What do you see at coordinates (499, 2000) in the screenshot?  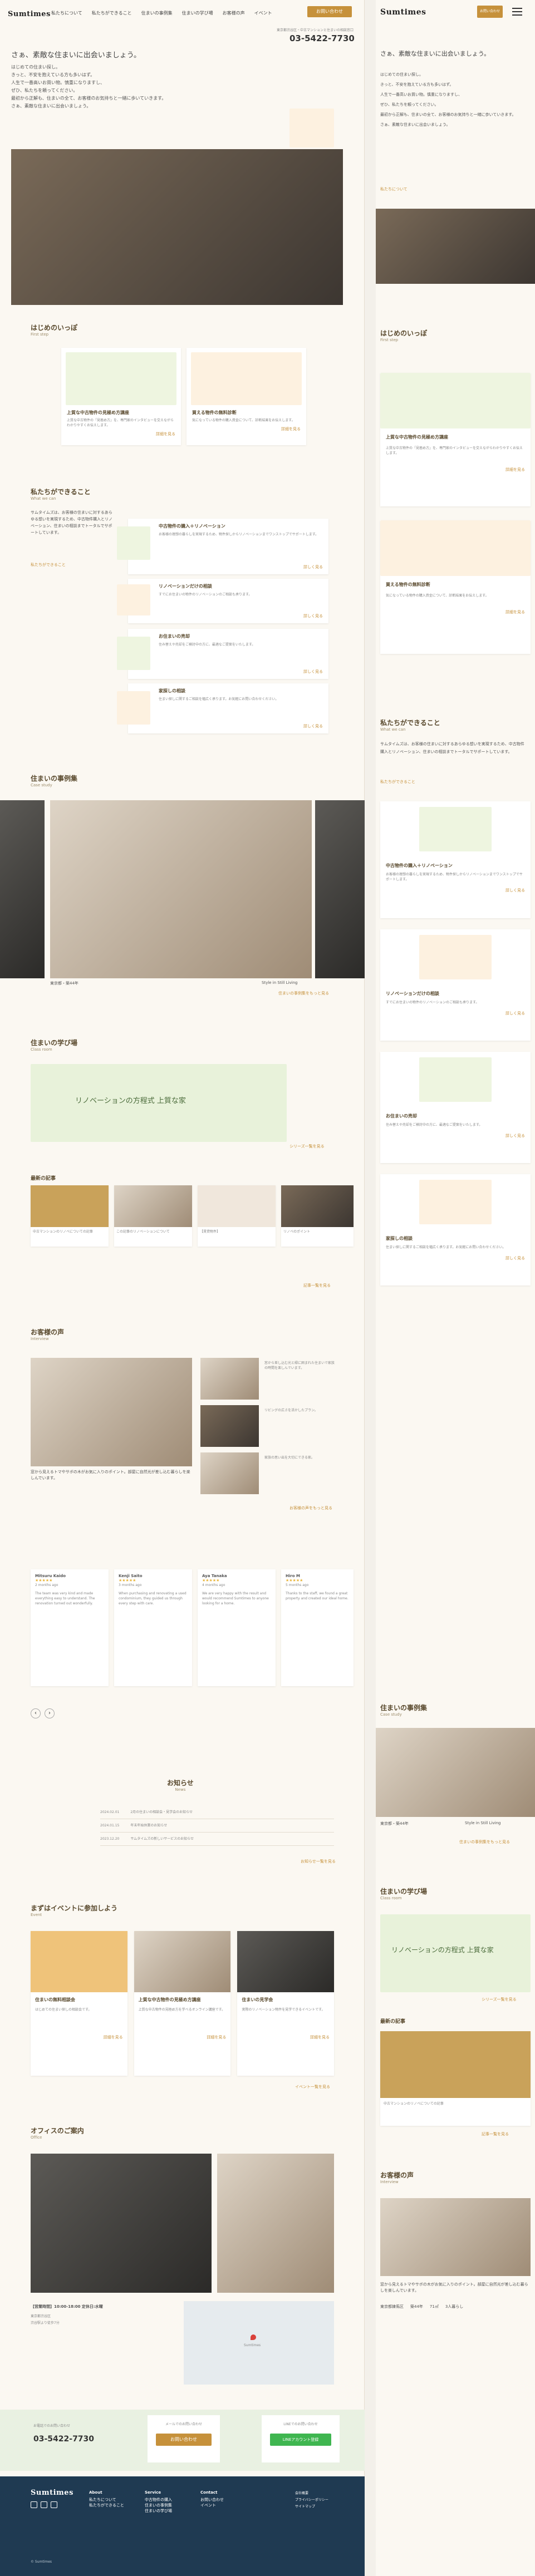 I see `mobile-learn-link: シリーズ一覧を見る` at bounding box center [499, 2000].